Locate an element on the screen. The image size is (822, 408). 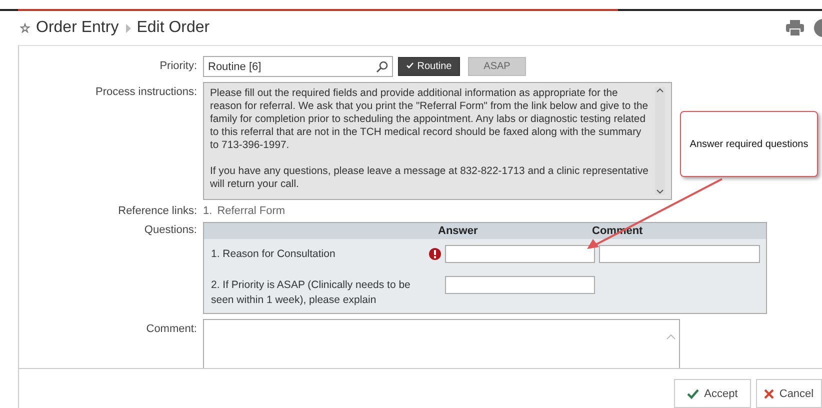
cancel-button: Cancel is located at coordinates (789, 393).